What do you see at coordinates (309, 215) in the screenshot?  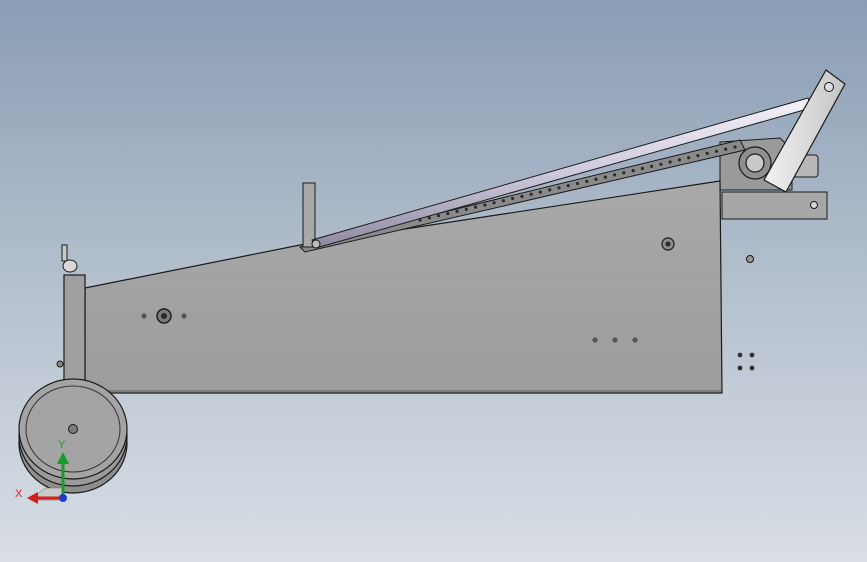 I see `guide-plate` at bounding box center [309, 215].